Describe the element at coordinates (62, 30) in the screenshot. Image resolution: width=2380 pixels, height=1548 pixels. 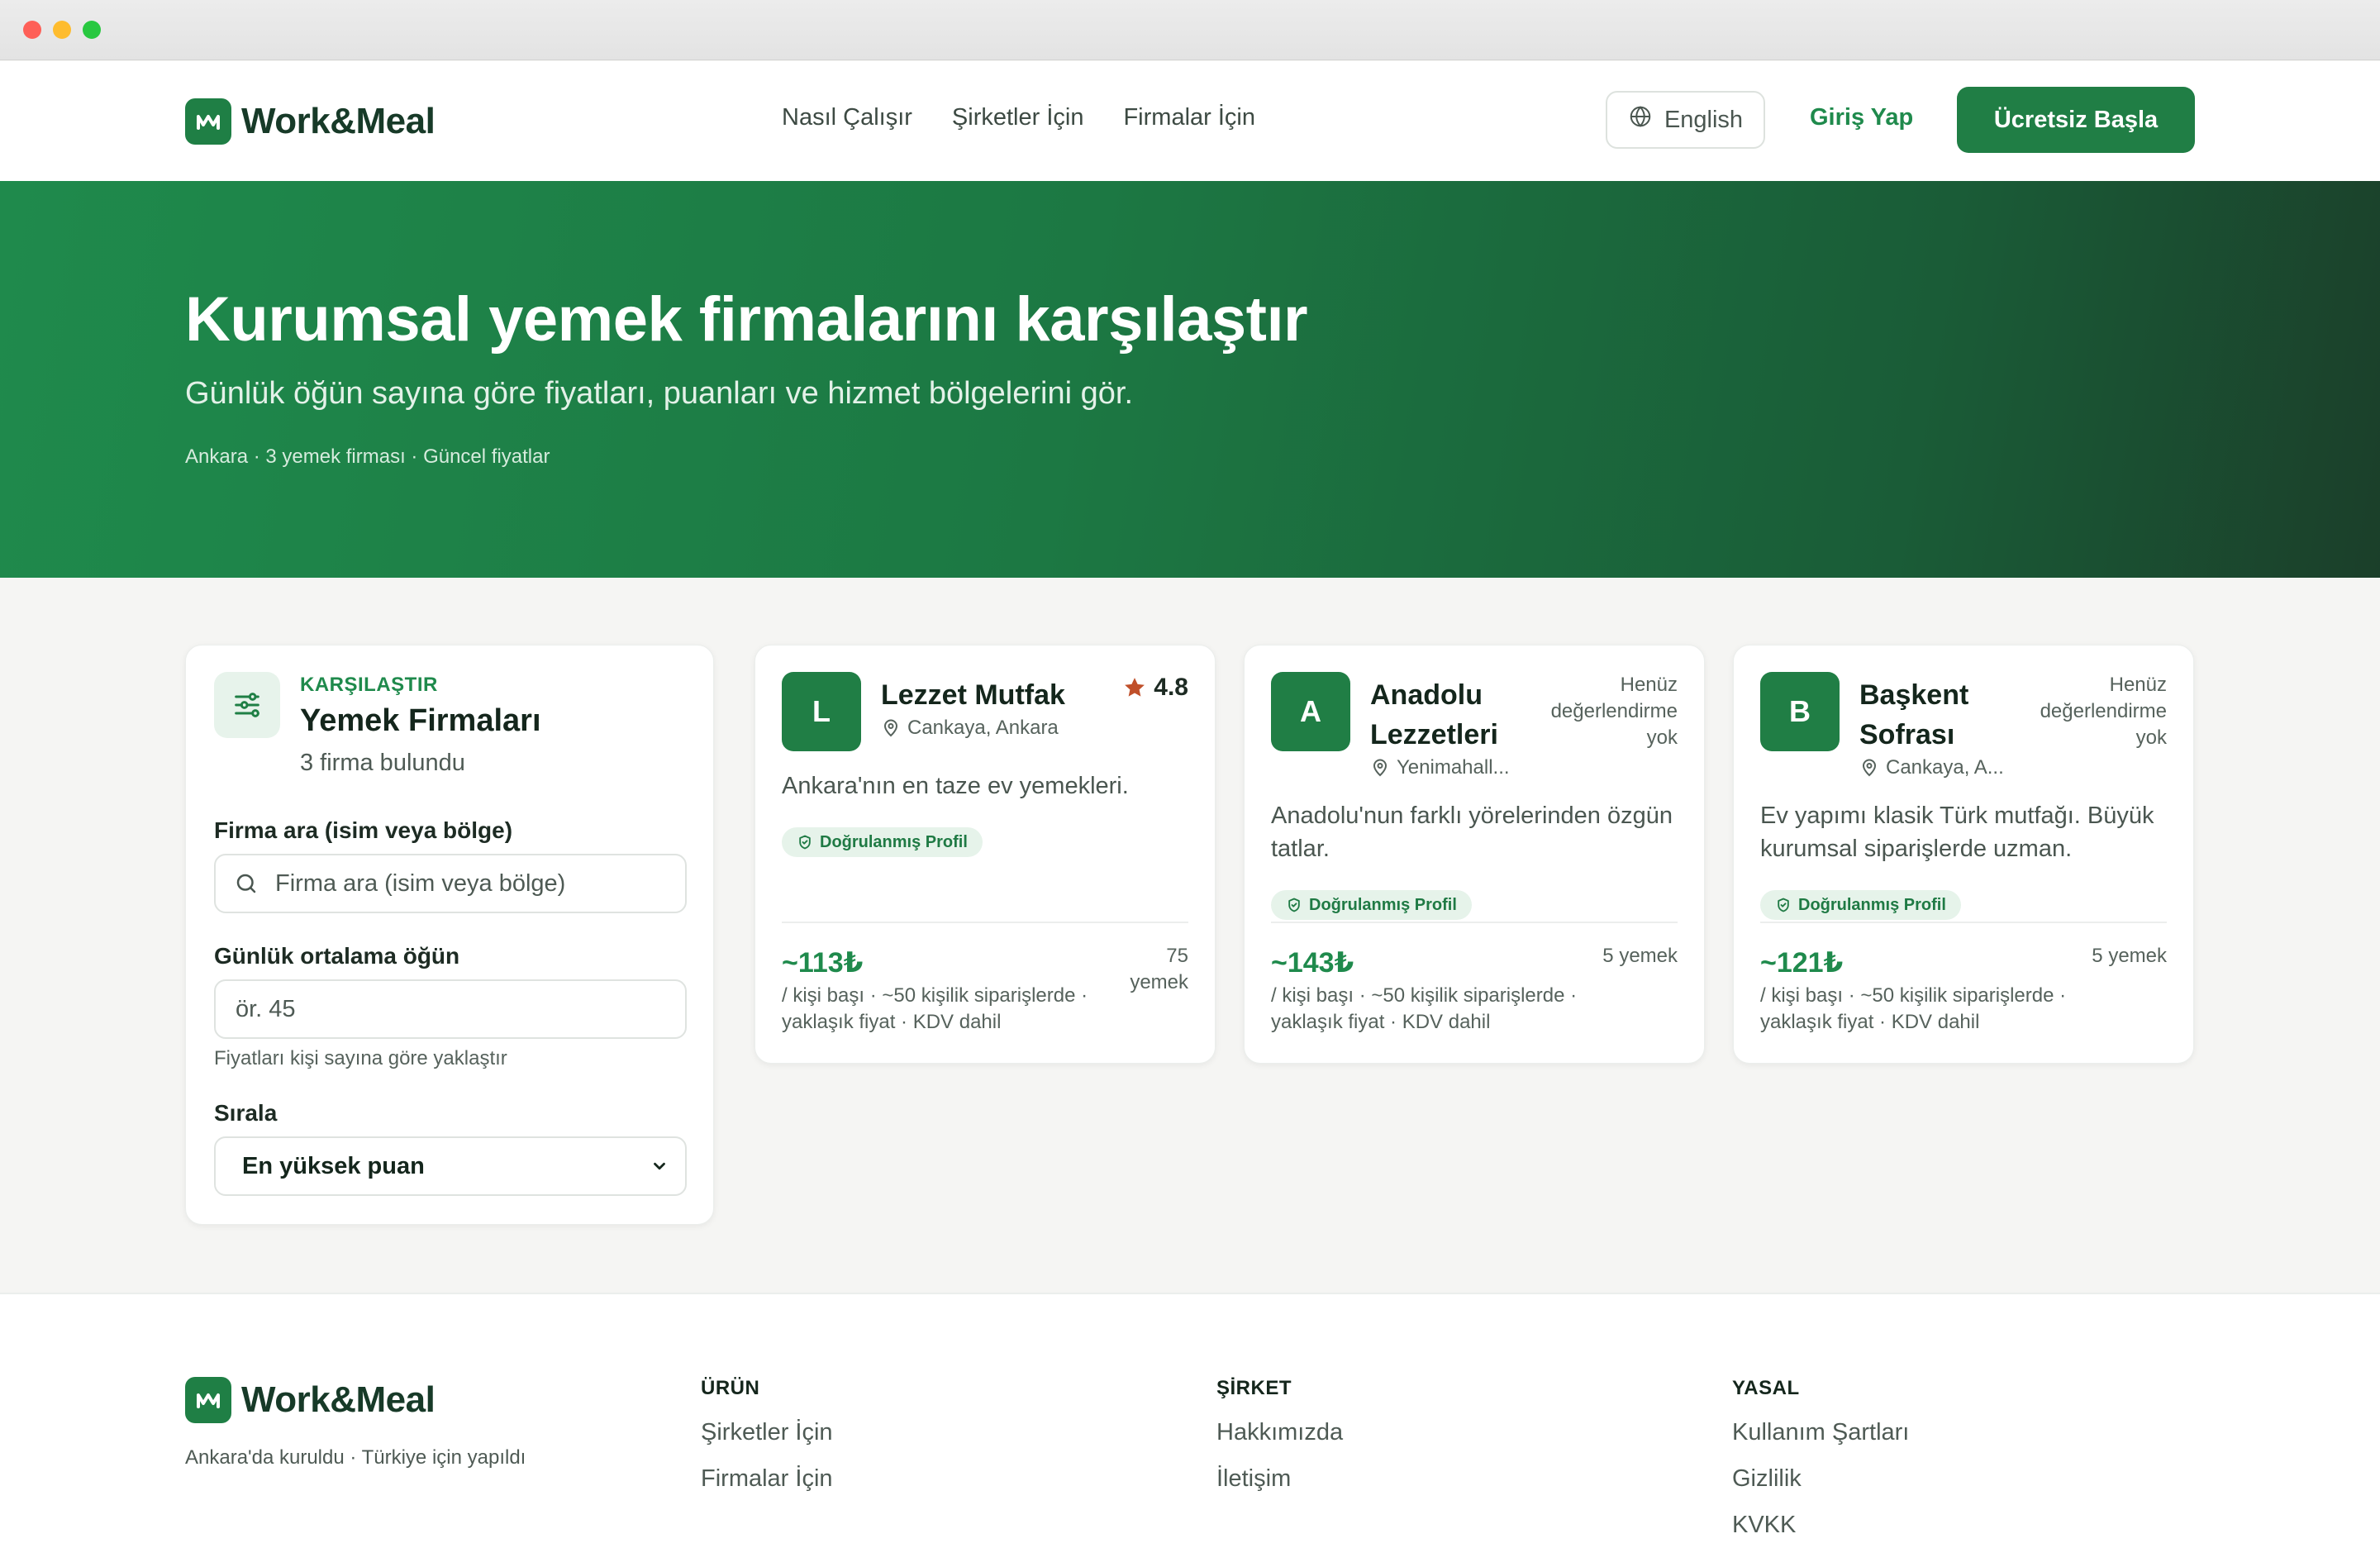
I see `minimize-window-button` at that location.